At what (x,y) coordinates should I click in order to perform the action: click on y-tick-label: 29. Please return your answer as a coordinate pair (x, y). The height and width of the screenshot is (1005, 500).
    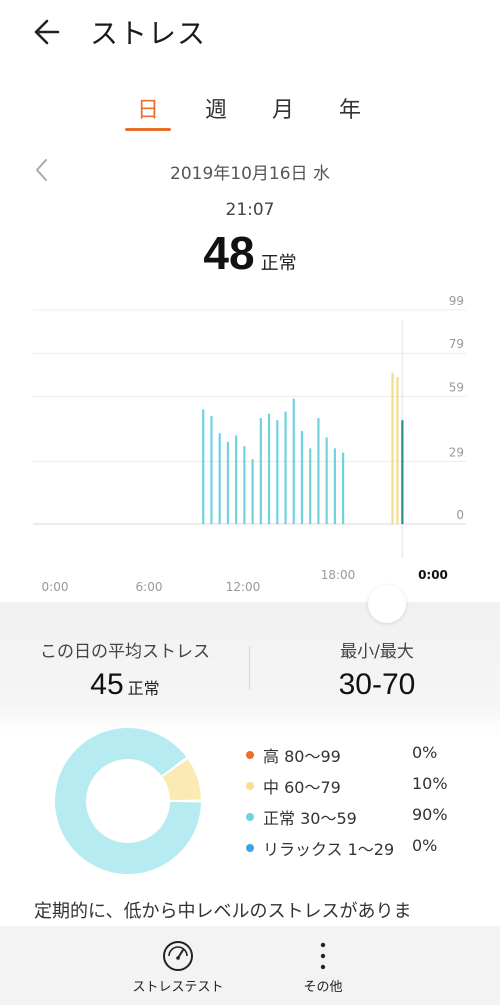
    Looking at the image, I should click on (456, 452).